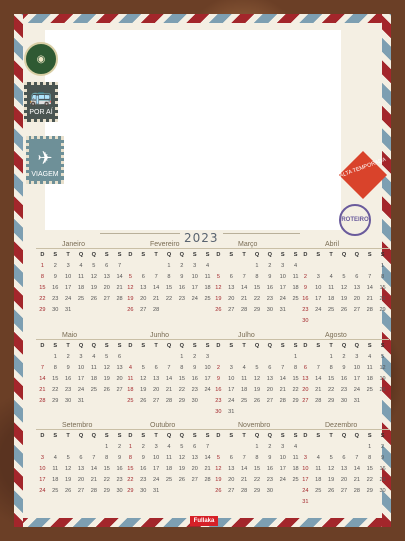  What do you see at coordinates (305, 277) in the screenshot?
I see `day-cell: 2` at bounding box center [305, 277].